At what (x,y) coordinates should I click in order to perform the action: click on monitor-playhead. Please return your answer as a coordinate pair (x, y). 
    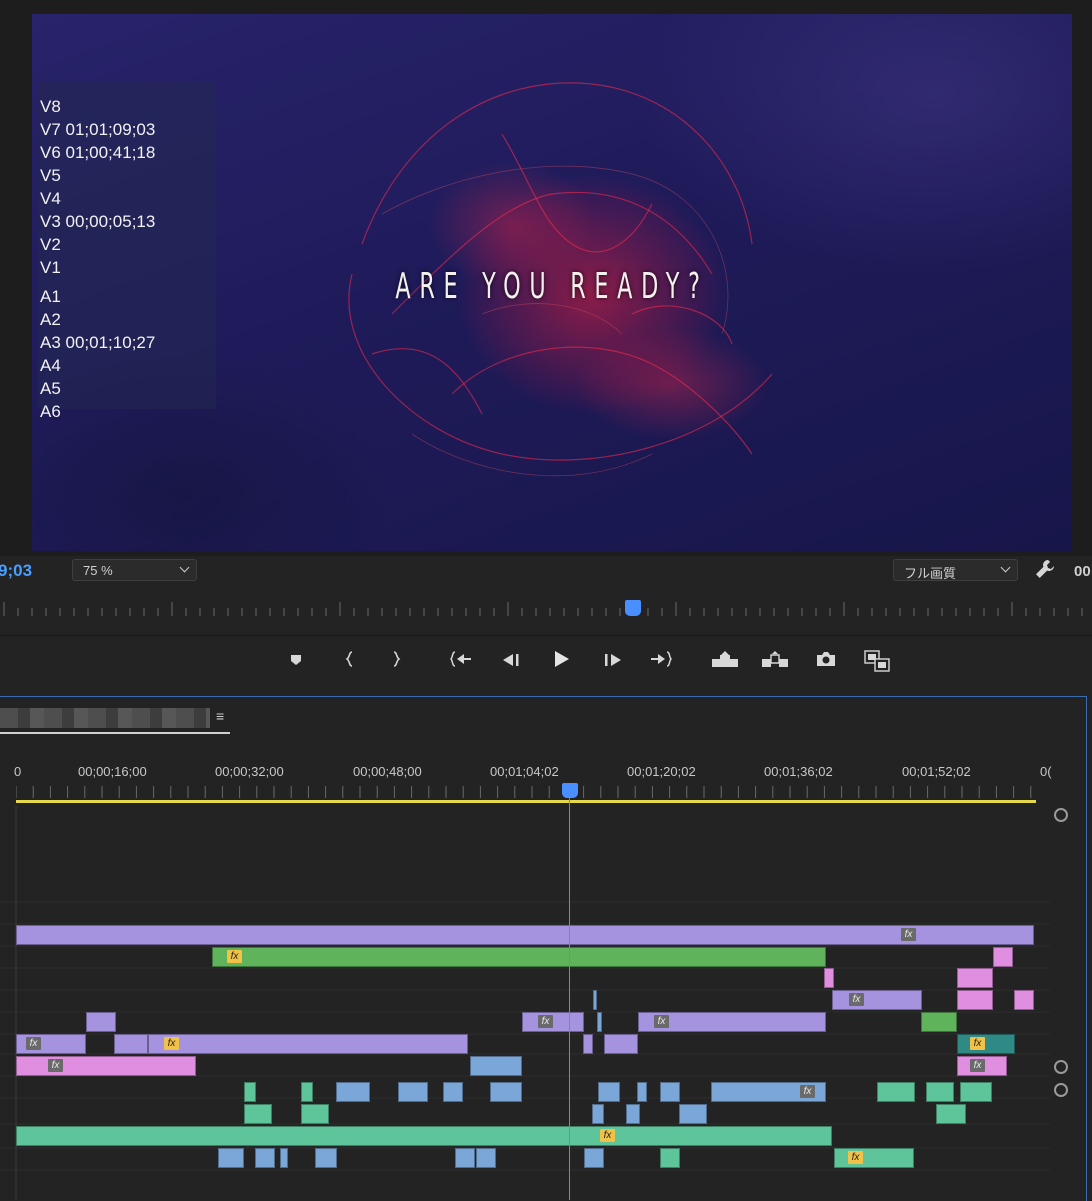
    Looking at the image, I should click on (633, 608).